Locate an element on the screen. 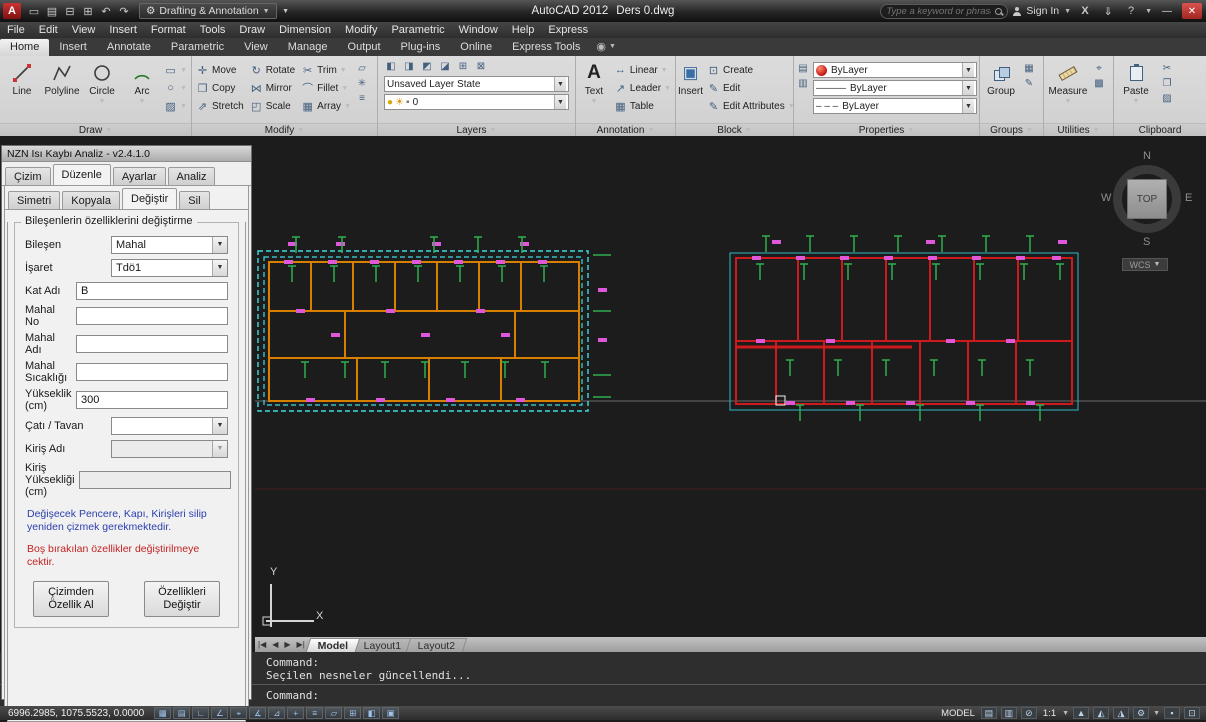  tab-insert: Insert is located at coordinates (73, 47).